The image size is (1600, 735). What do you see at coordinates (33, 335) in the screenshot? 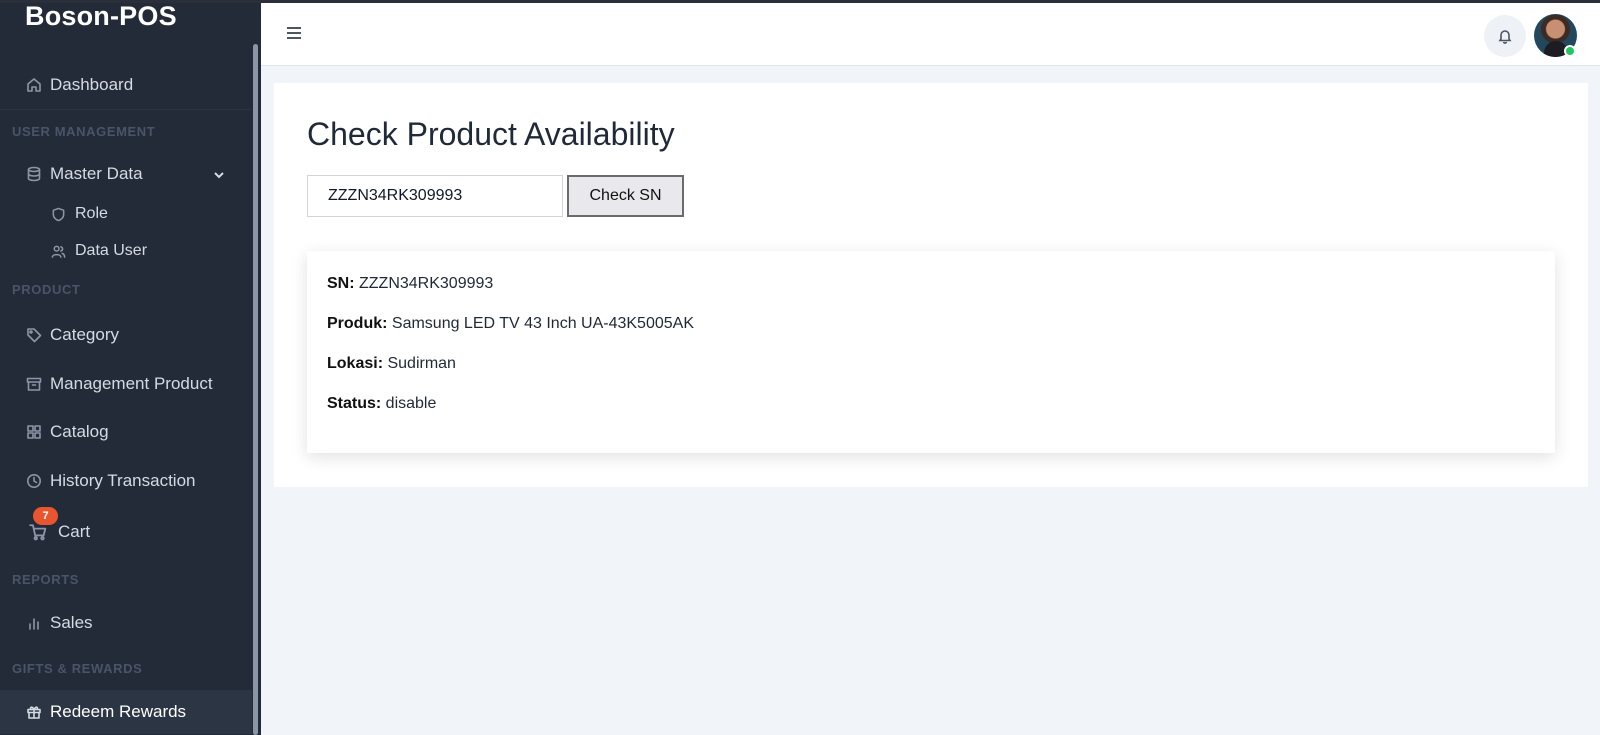
I see `tag-icon` at bounding box center [33, 335].